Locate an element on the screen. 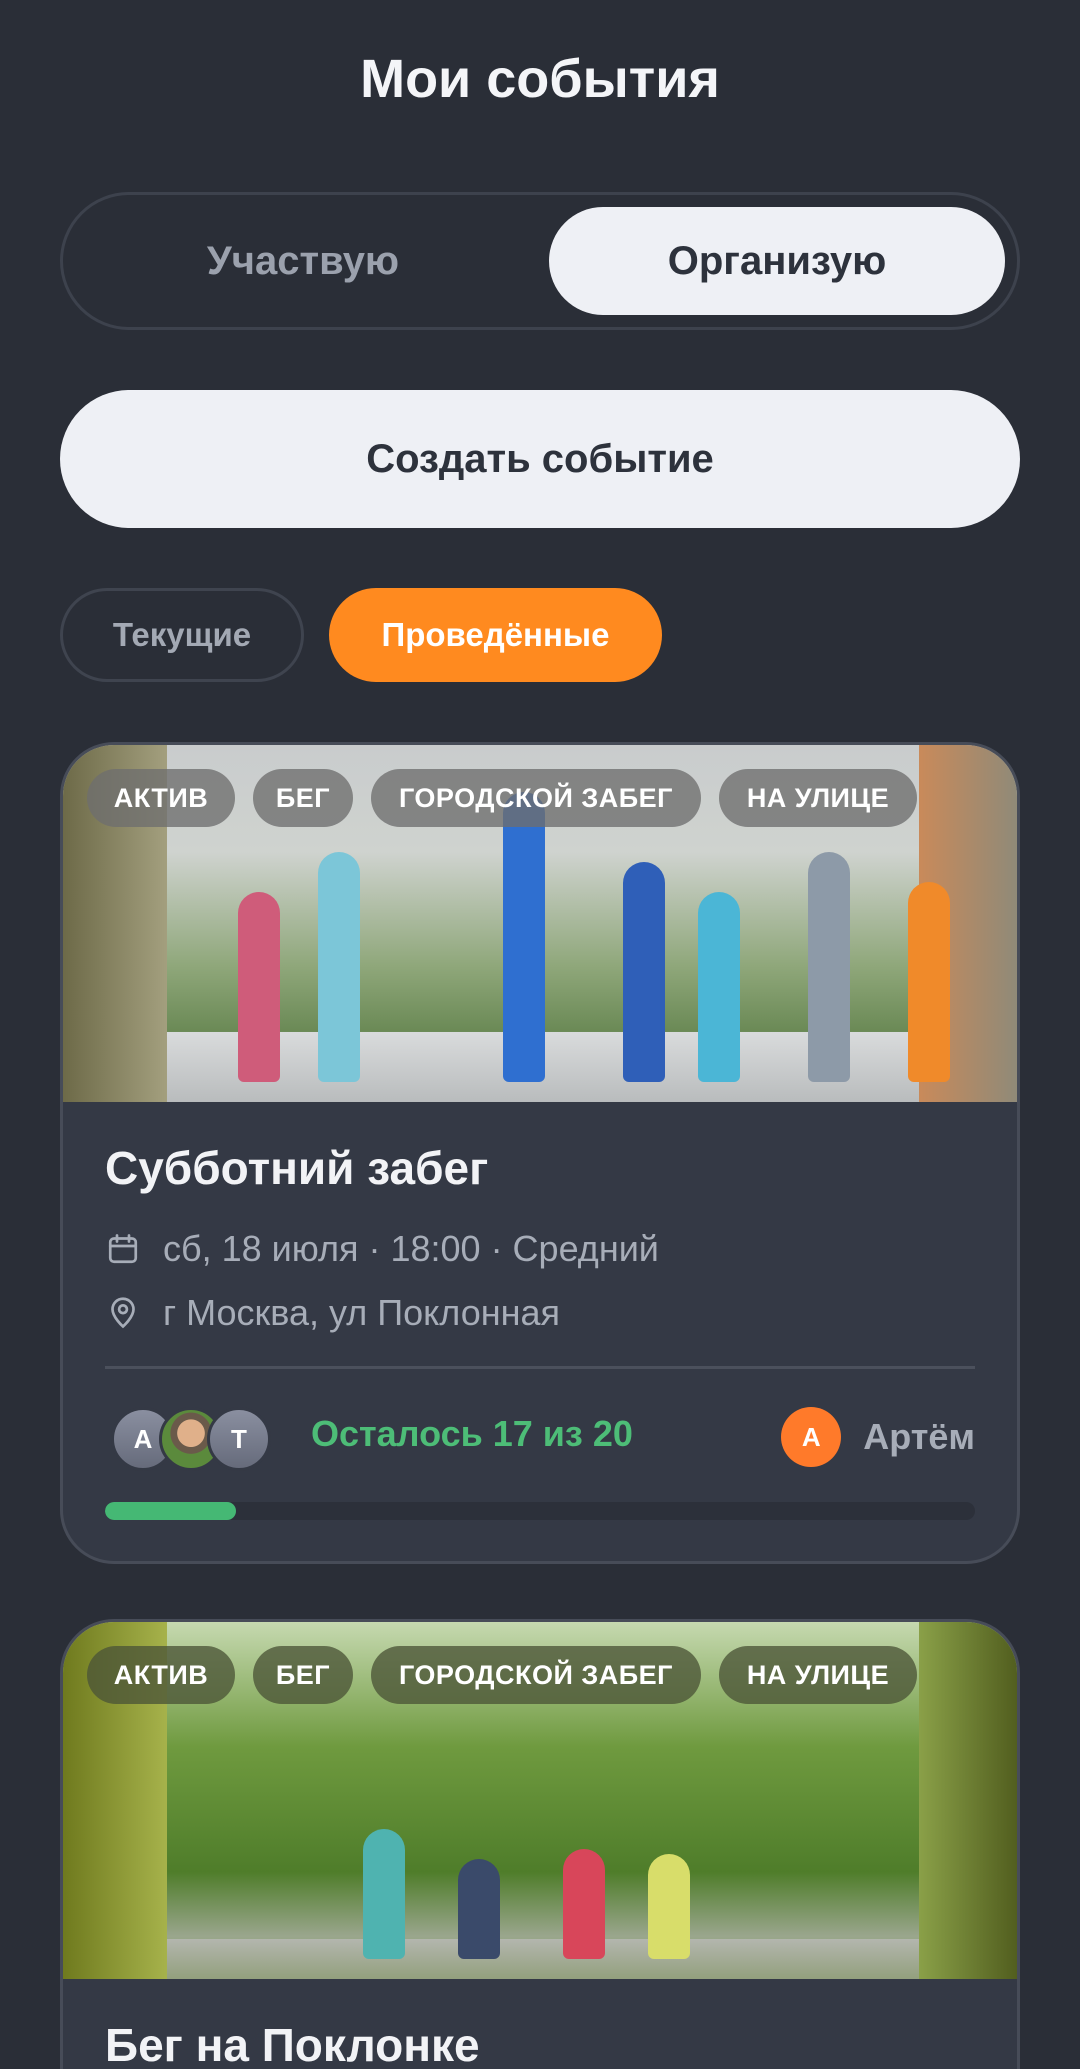  map-pin-icon is located at coordinates (123, 1313).